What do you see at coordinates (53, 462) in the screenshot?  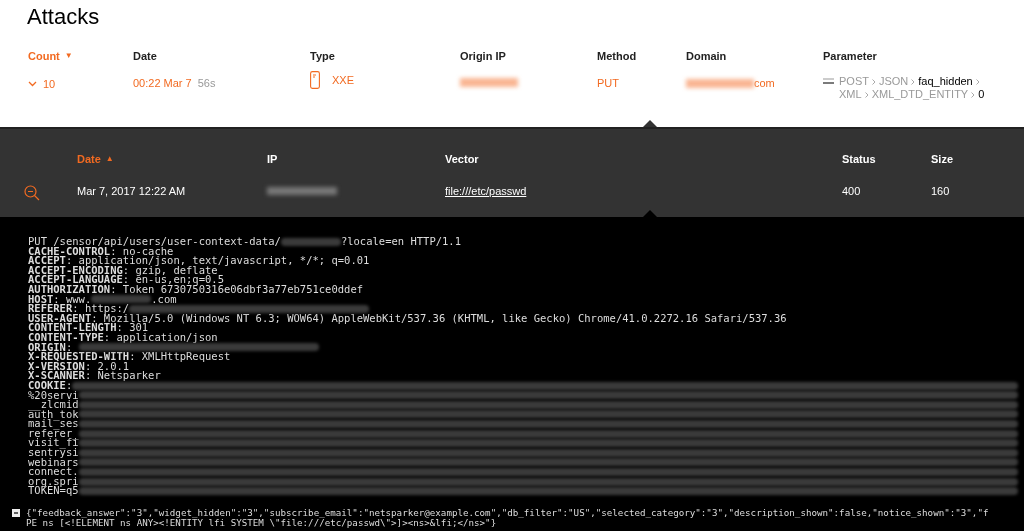 I see `request-text: webinars` at bounding box center [53, 462].